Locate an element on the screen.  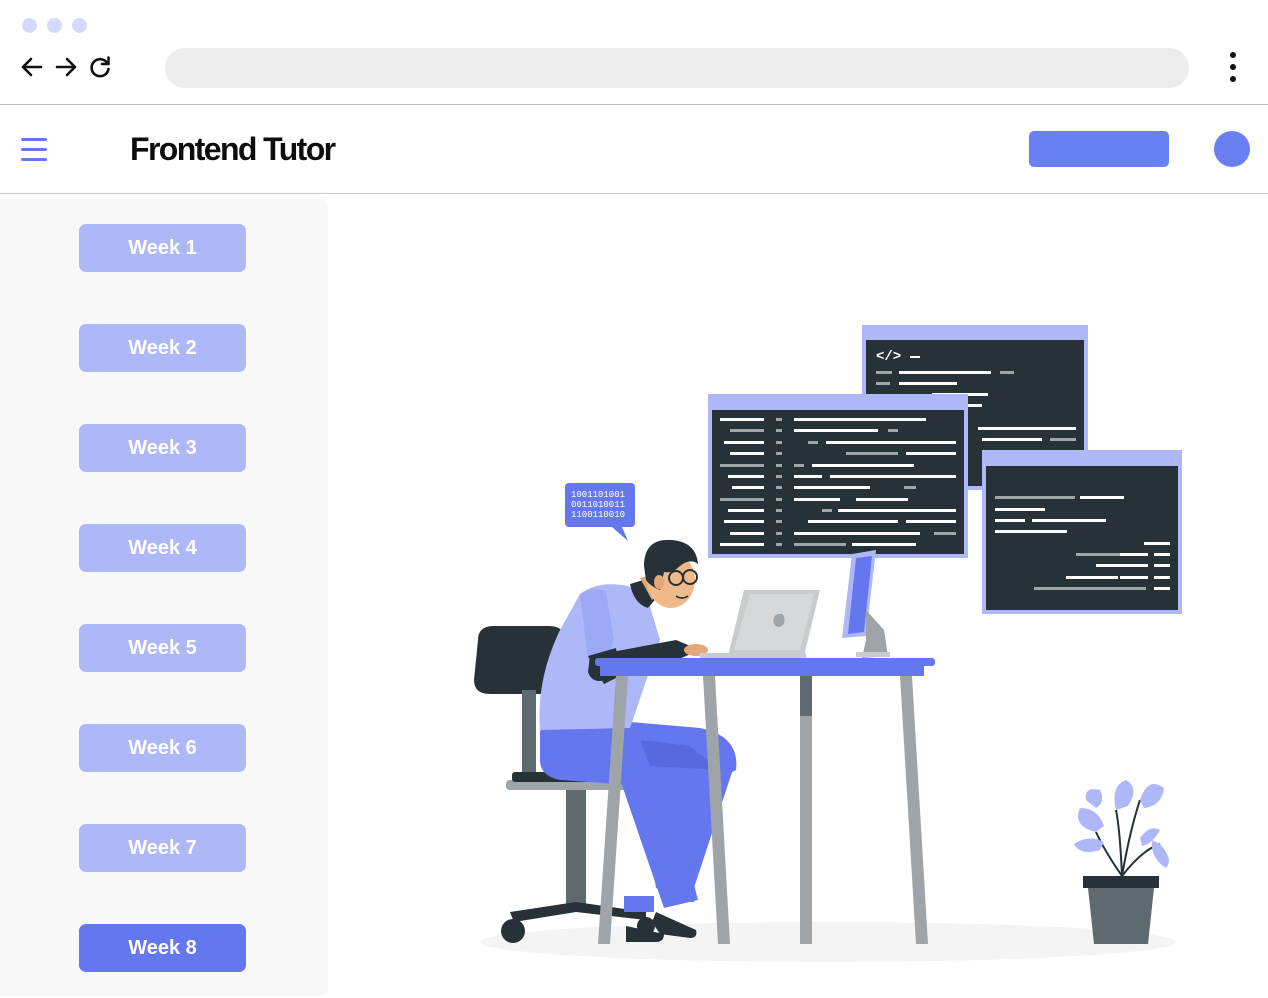
avatar is located at coordinates (1232, 149).